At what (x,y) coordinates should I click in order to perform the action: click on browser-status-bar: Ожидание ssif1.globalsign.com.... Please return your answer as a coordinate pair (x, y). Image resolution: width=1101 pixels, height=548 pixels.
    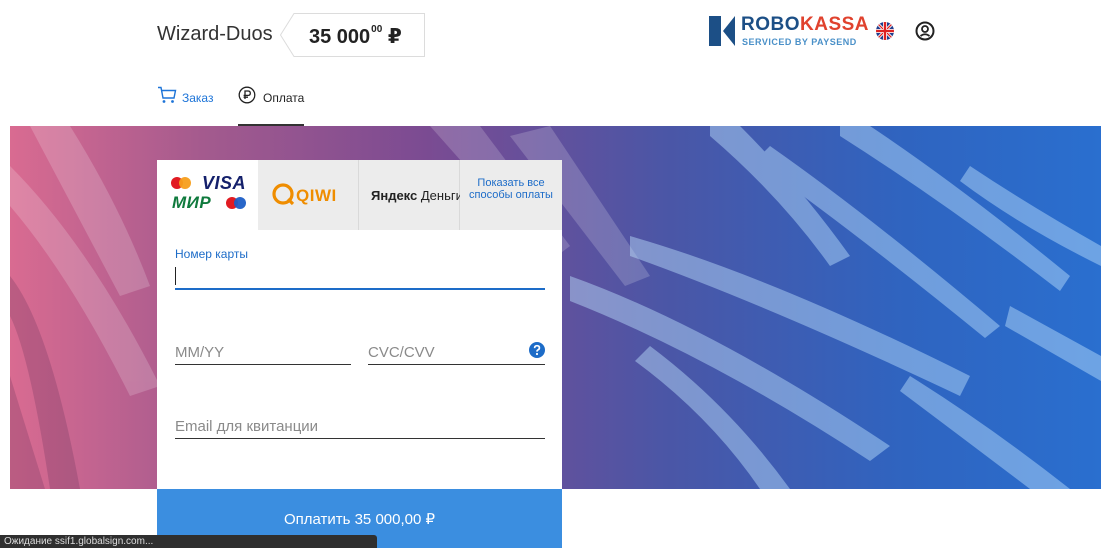
    Looking at the image, I should click on (188, 541).